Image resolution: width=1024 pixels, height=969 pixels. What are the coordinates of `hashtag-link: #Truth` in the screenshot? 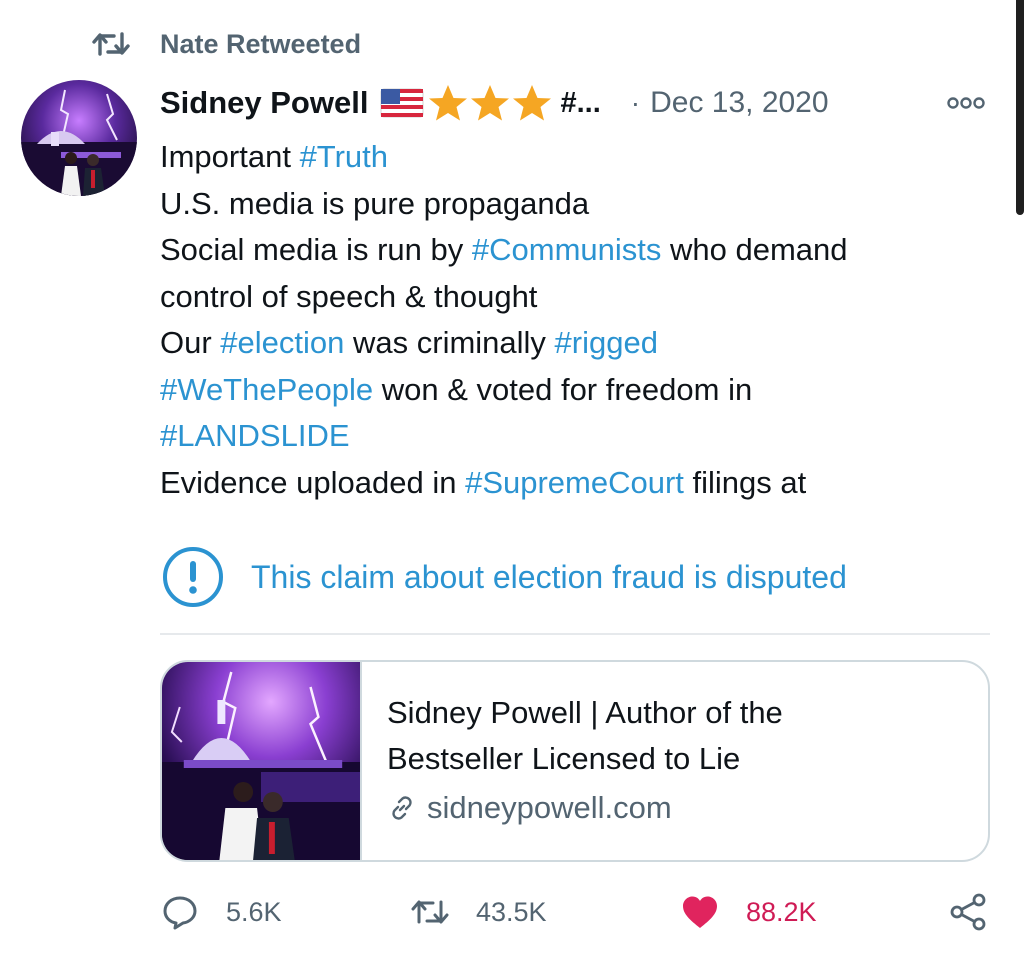 It's located at (344, 156).